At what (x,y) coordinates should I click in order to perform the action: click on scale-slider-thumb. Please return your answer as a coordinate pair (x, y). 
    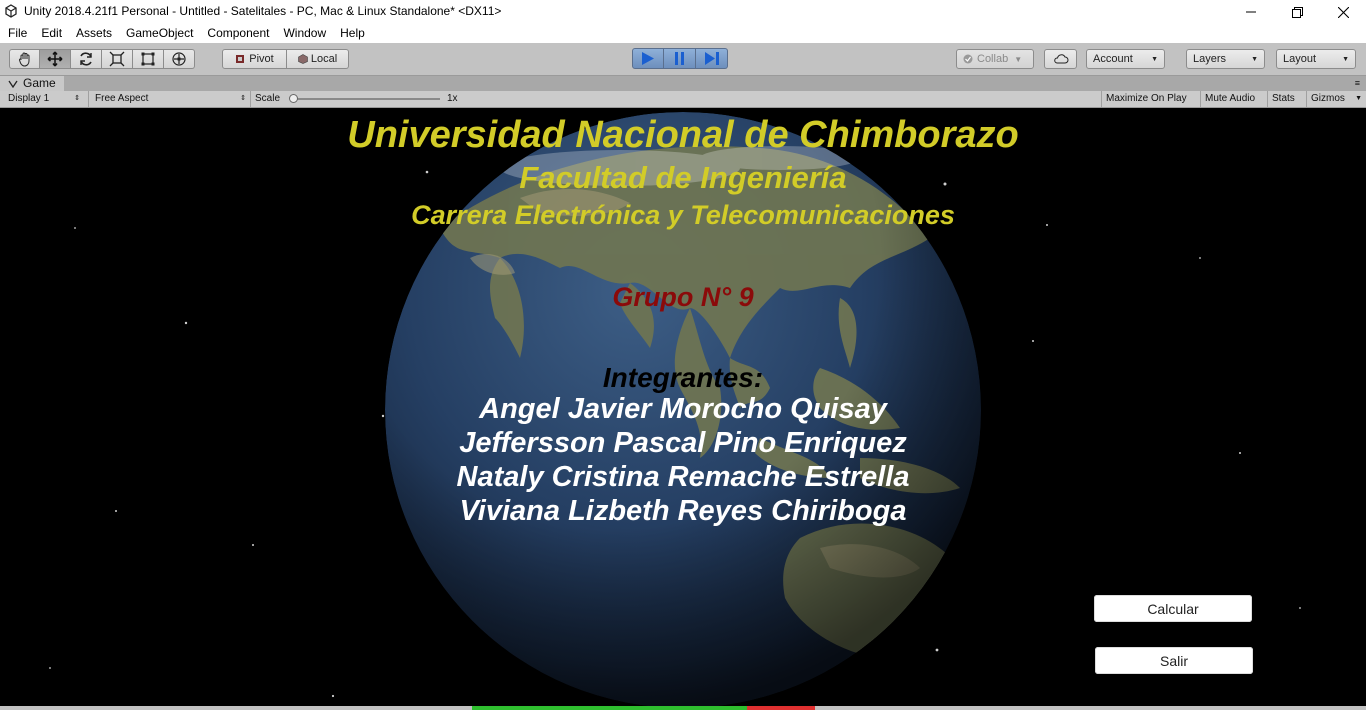
    Looking at the image, I should click on (293, 98).